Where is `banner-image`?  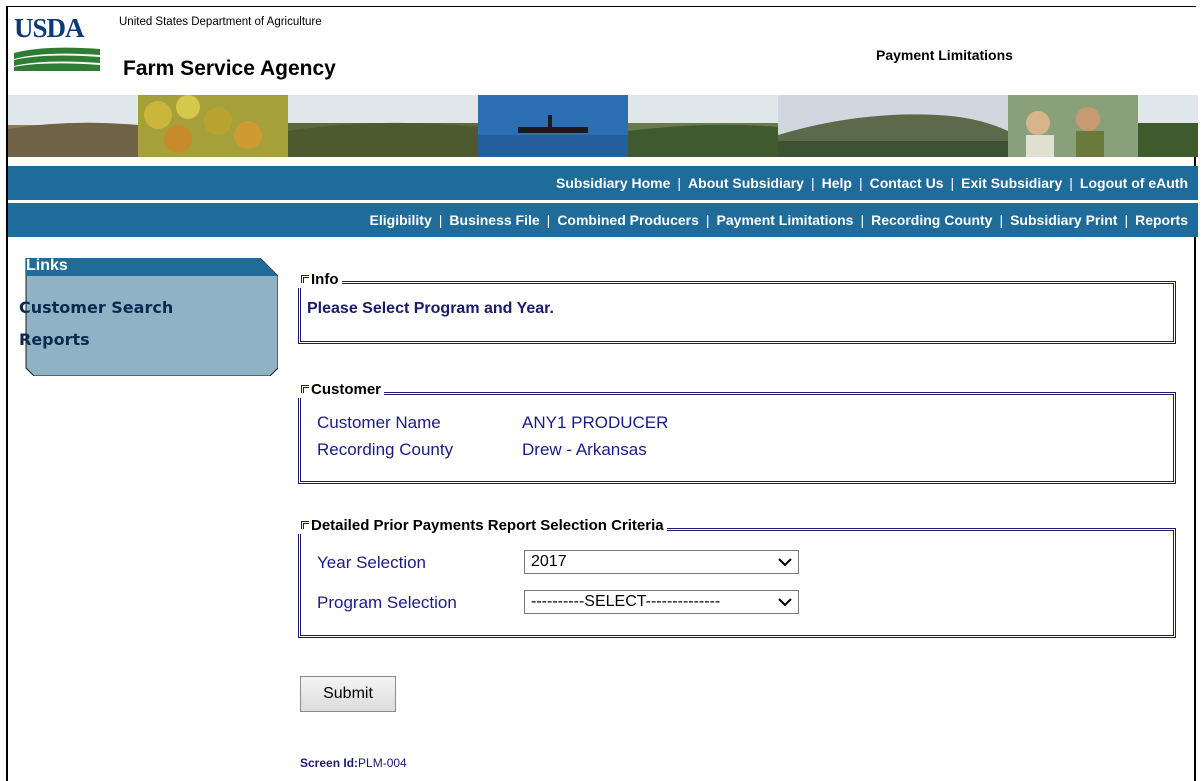
banner-image is located at coordinates (603, 126).